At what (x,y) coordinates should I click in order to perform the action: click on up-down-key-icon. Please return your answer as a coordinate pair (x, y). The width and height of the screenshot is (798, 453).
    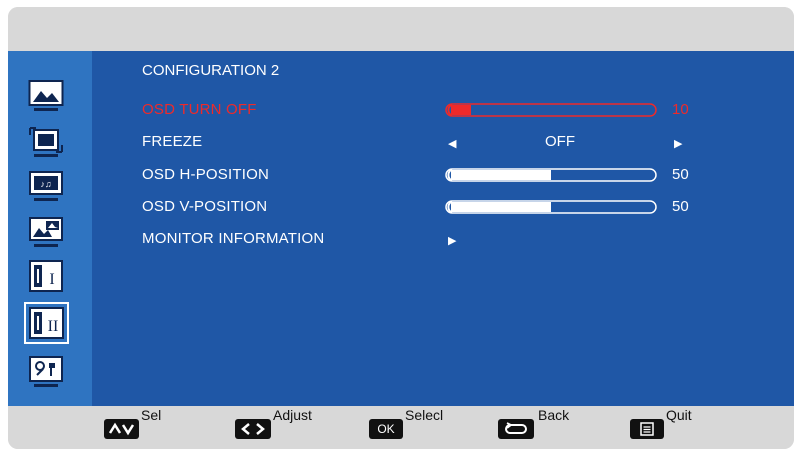
    Looking at the image, I should click on (121, 429).